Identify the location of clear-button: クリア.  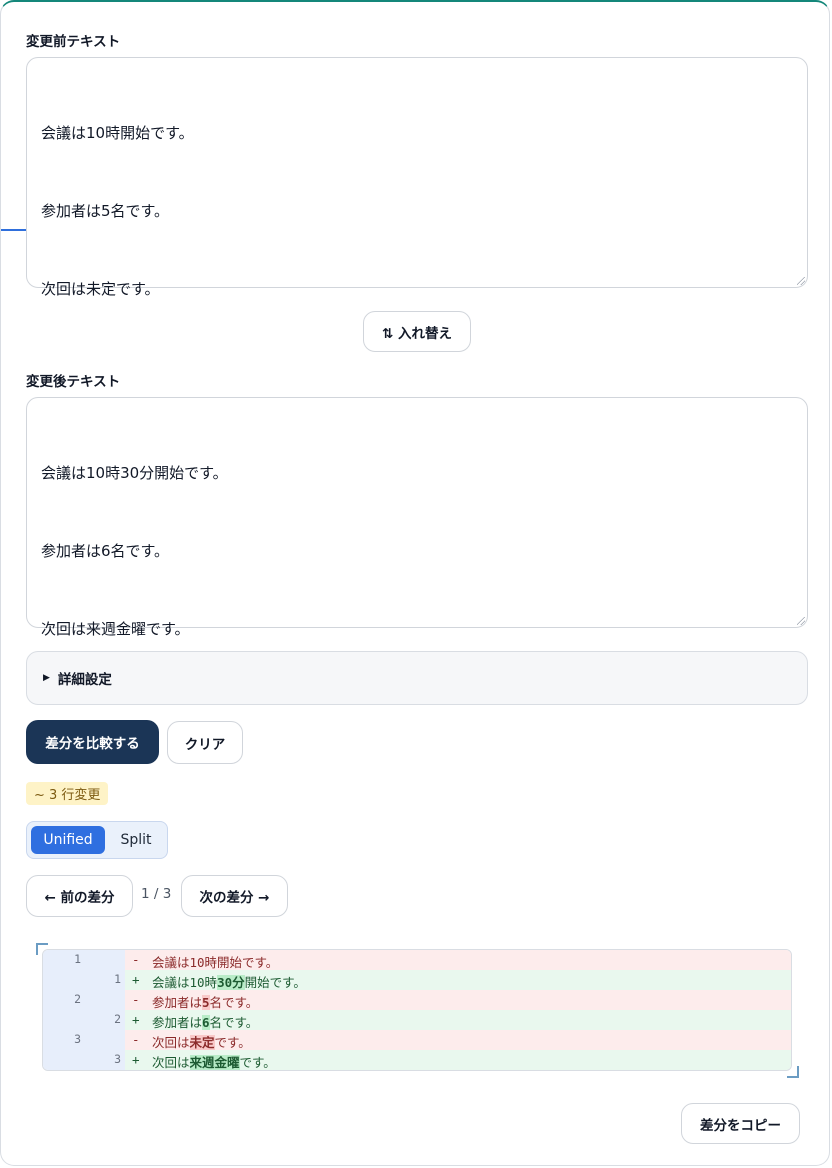
(205, 742).